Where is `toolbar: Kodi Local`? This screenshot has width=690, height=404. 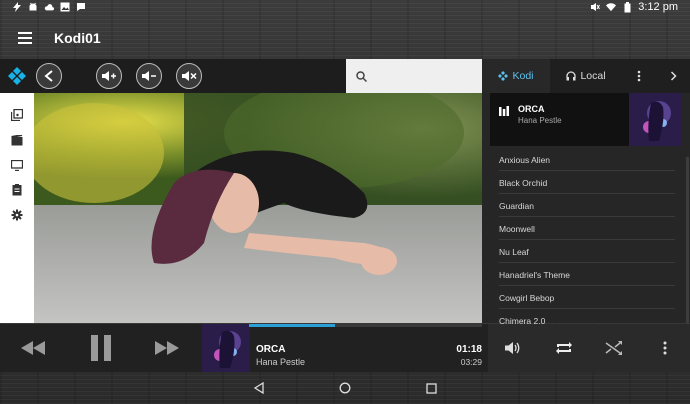 toolbar: Kodi Local is located at coordinates (345, 76).